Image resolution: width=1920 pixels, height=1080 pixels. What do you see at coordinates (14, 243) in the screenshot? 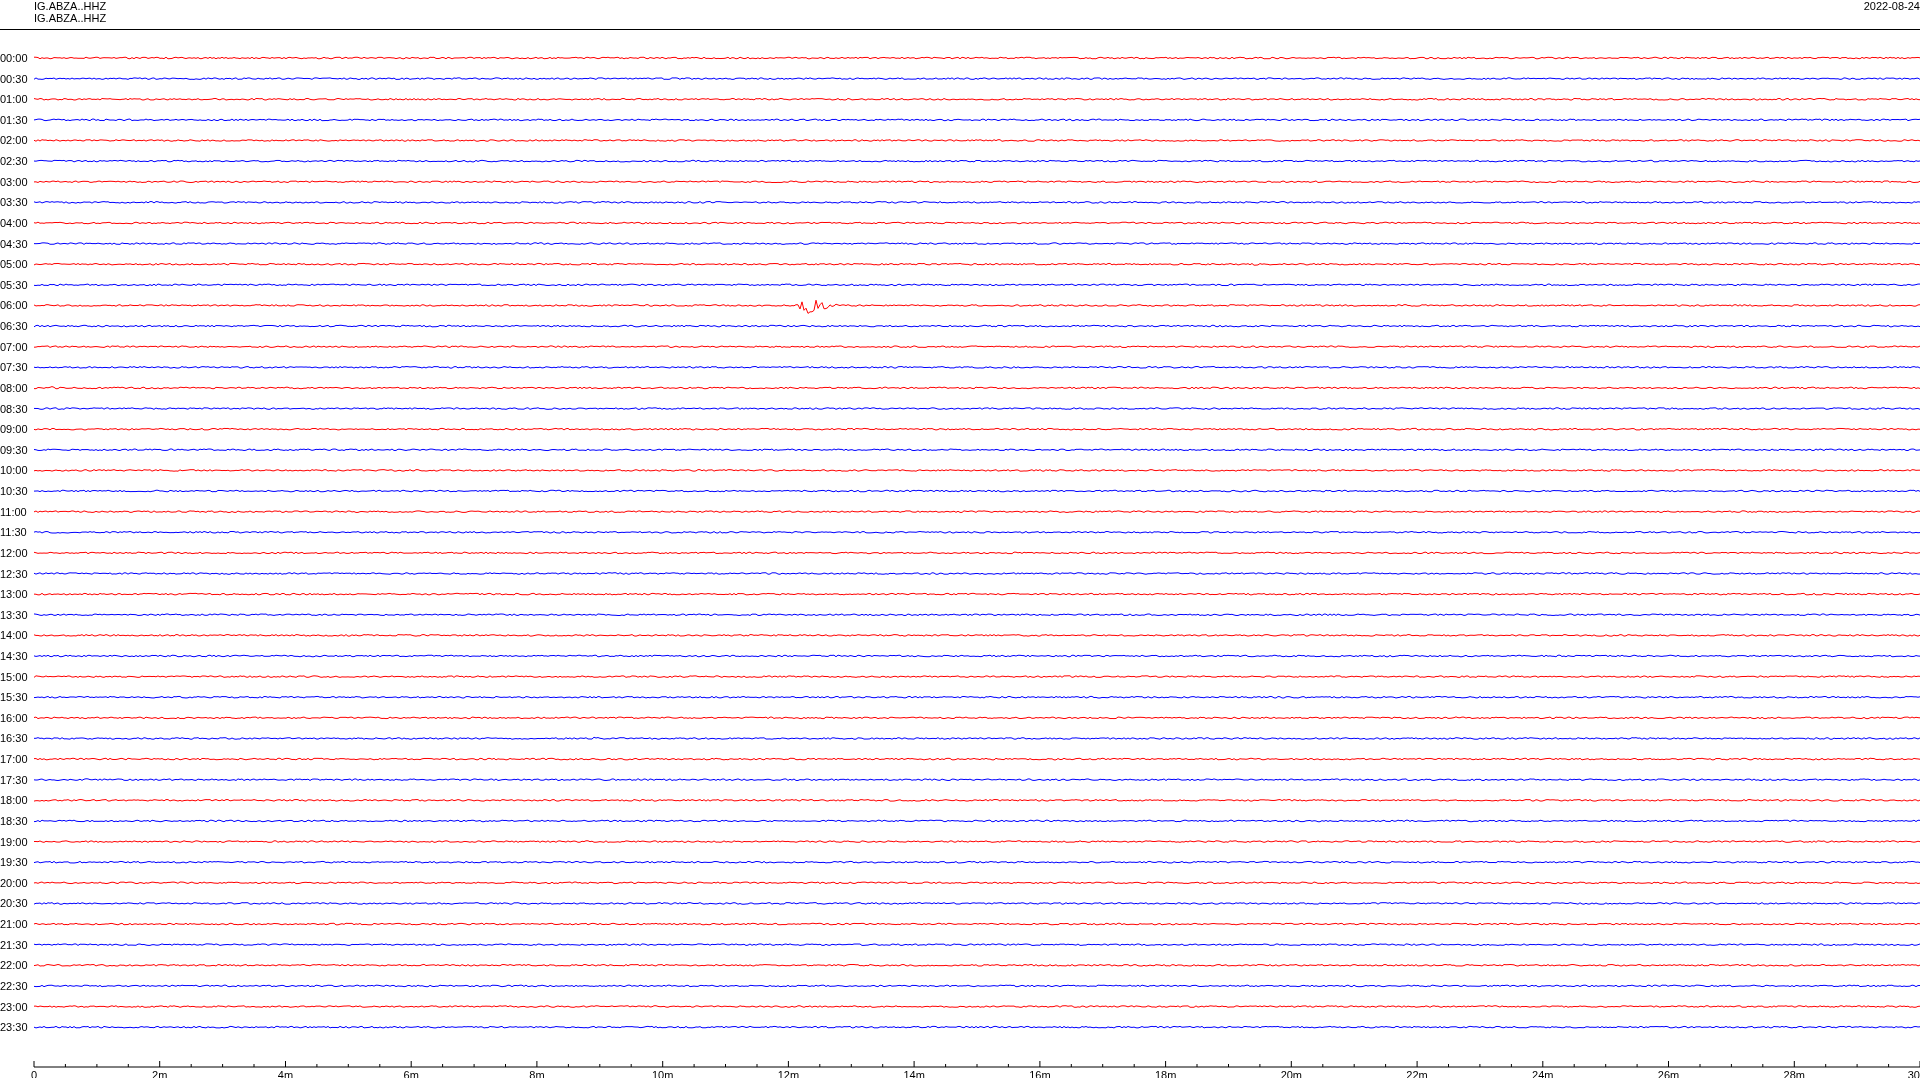
I see `time-label: 04:30` at bounding box center [14, 243].